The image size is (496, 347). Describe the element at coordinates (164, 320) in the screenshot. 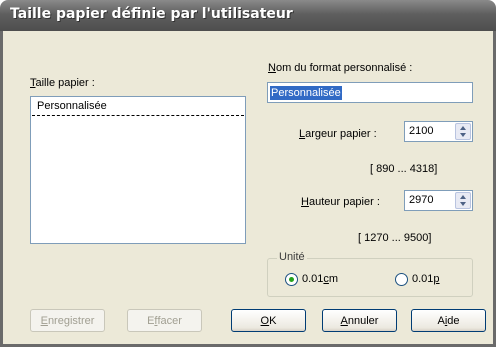

I see `delete-button: Ef facer` at that location.